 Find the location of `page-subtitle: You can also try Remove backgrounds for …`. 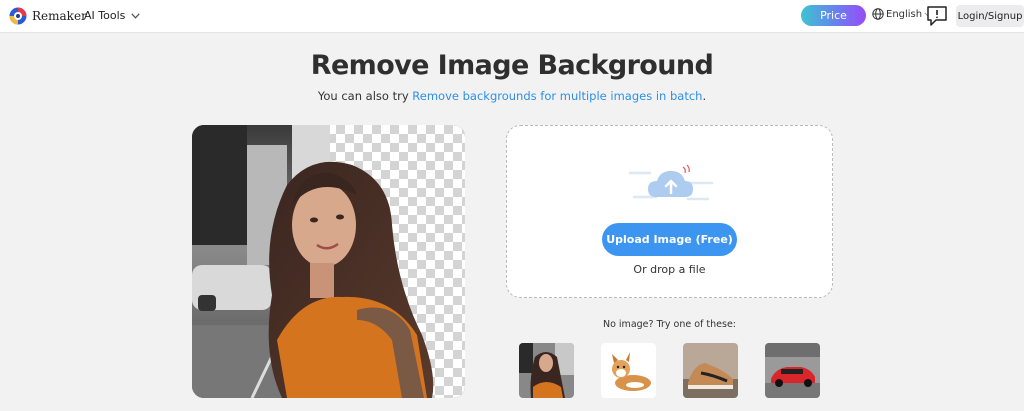

page-subtitle: You can also try Remove backgrounds for … is located at coordinates (512, 96).